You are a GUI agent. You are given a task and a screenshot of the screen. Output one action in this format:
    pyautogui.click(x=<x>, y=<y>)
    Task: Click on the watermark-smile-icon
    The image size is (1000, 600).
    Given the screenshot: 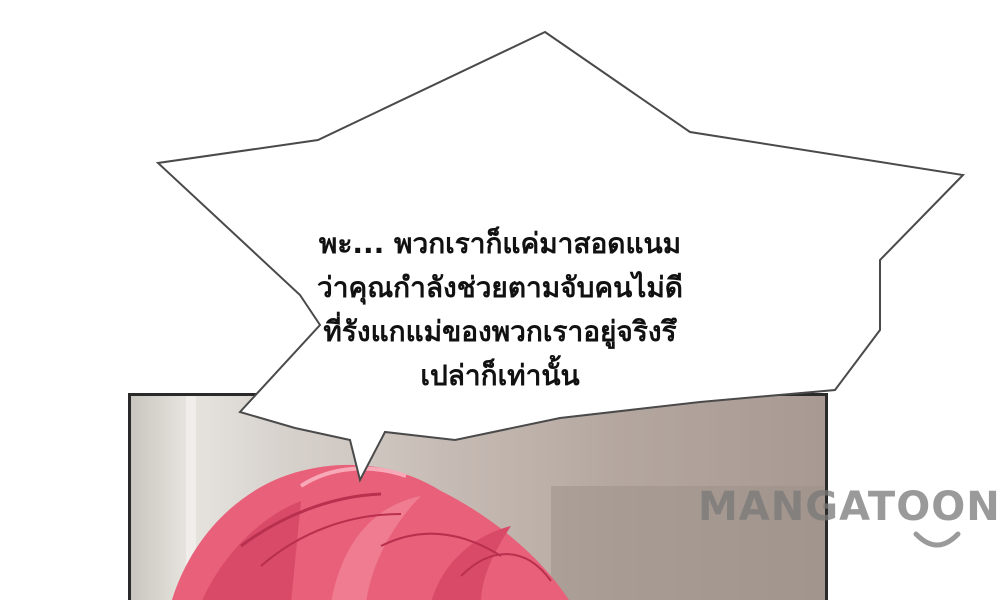 What is the action you would take?
    pyautogui.click(x=937, y=539)
    